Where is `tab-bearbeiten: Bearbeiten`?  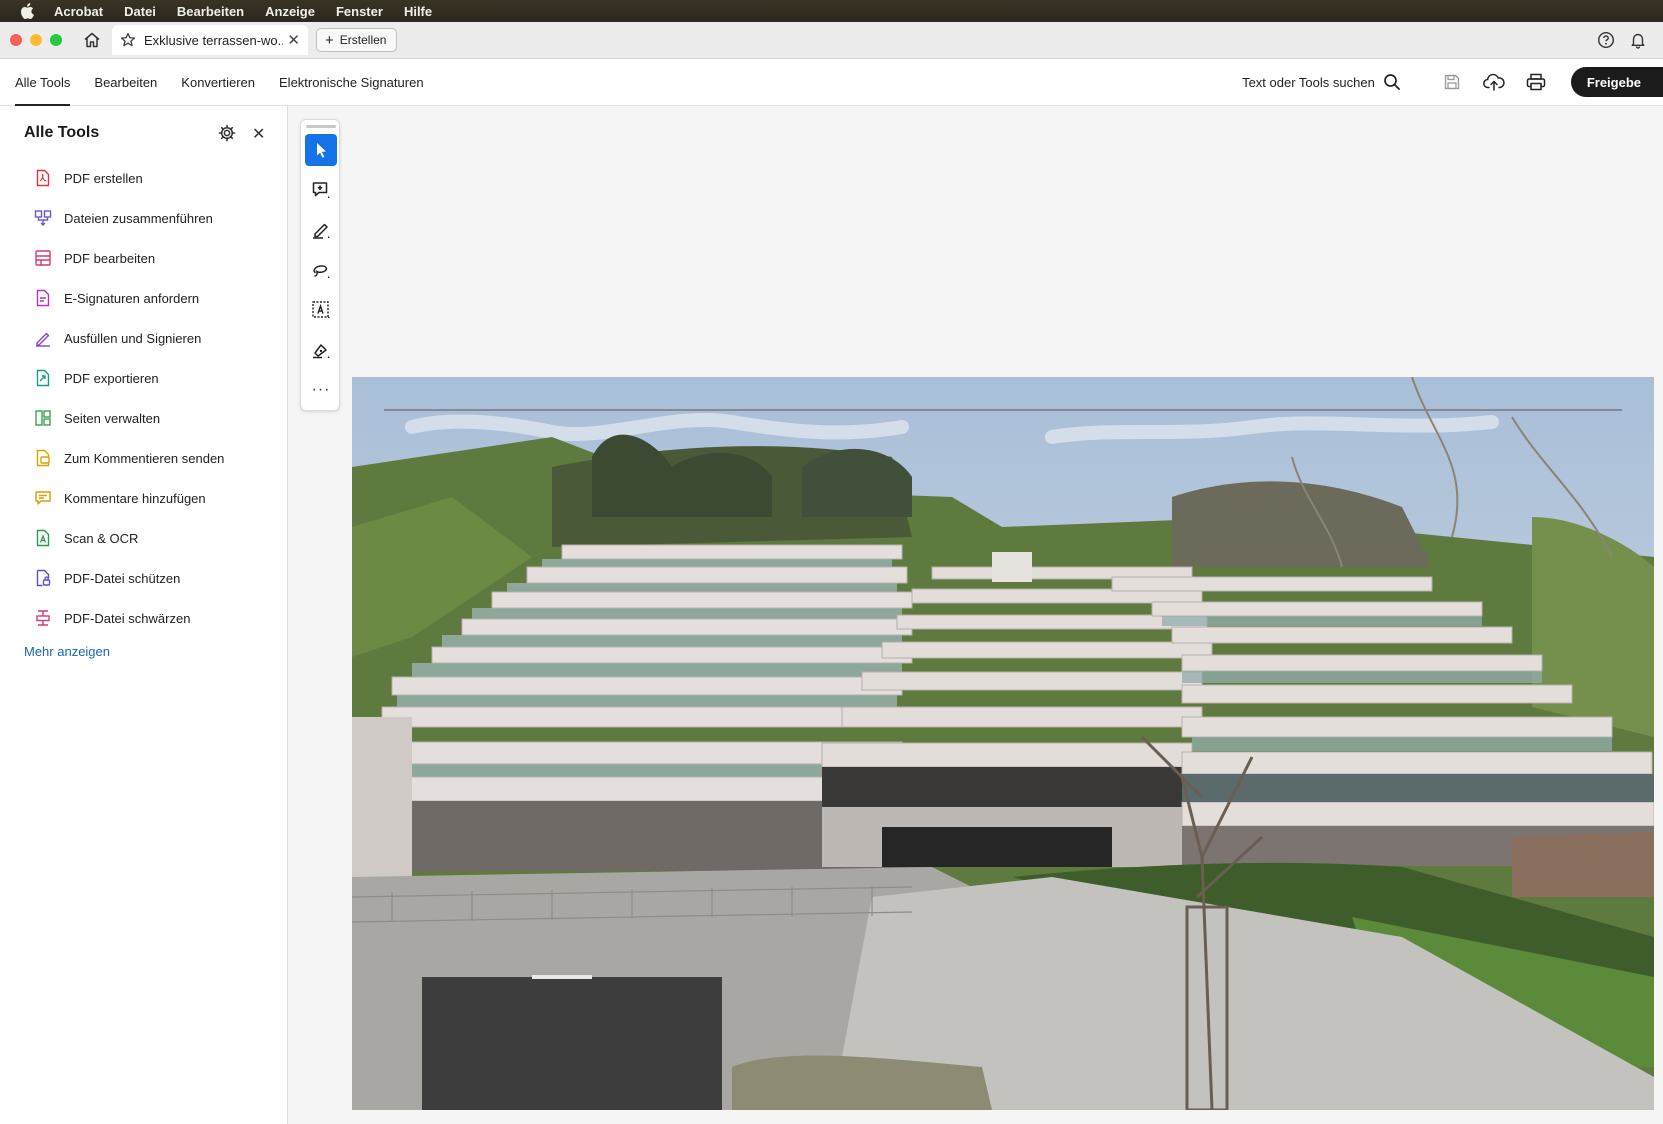 tab-bearbeiten: Bearbeiten is located at coordinates (125, 82).